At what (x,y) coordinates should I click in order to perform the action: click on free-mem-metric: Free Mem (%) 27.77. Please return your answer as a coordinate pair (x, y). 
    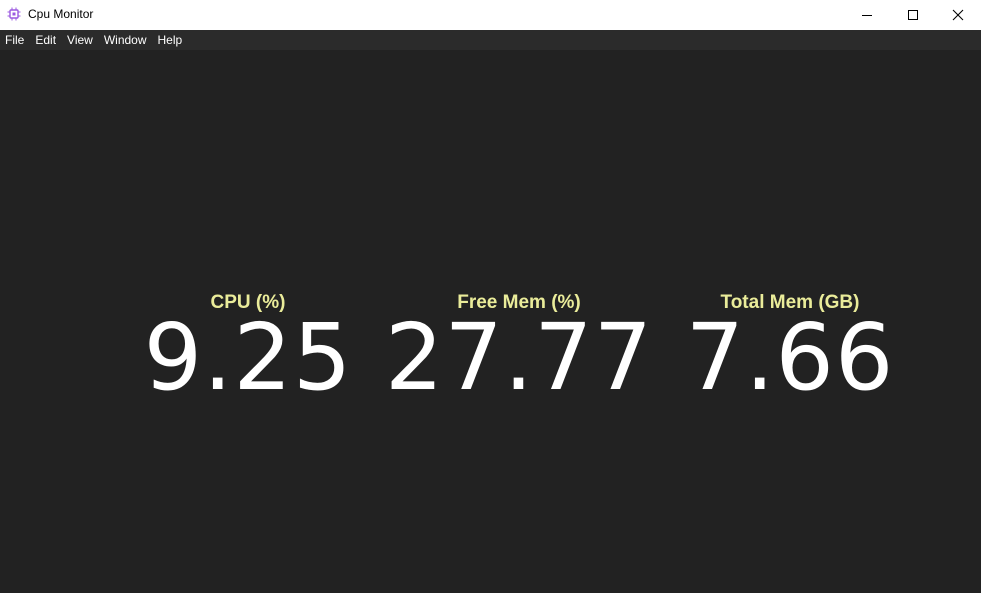
    Looking at the image, I should click on (518, 348).